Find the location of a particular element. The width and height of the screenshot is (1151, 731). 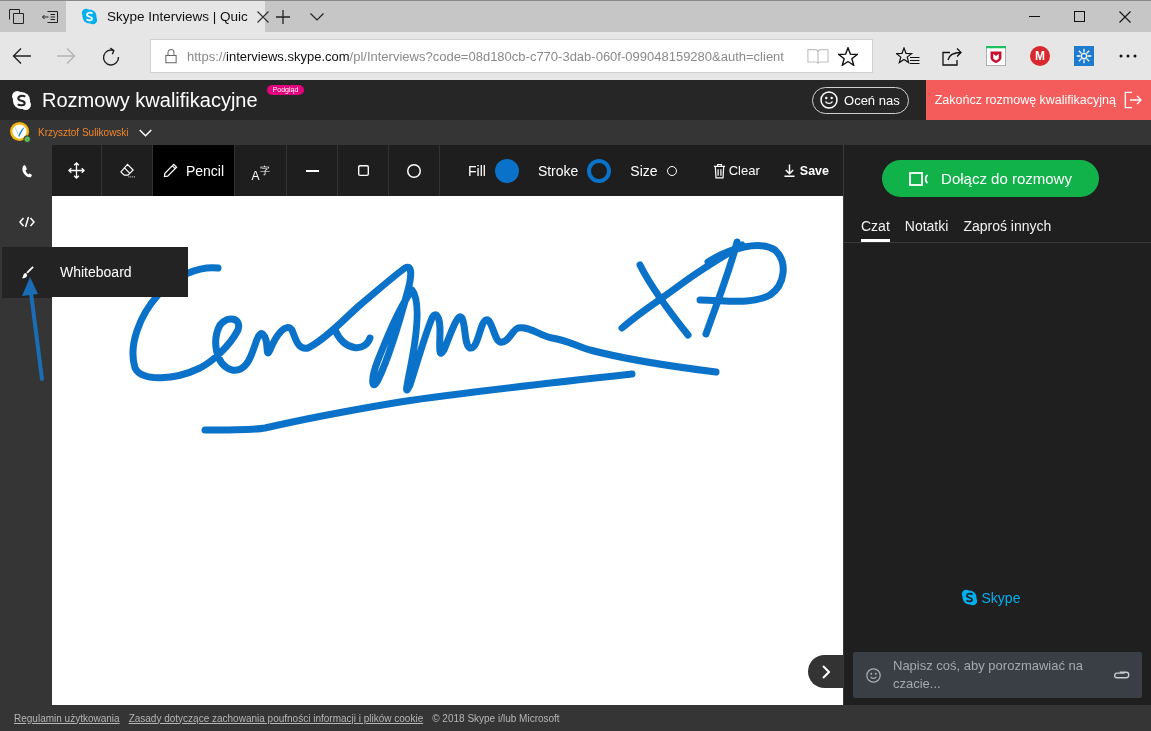

chevron-right-icon is located at coordinates (825, 671).